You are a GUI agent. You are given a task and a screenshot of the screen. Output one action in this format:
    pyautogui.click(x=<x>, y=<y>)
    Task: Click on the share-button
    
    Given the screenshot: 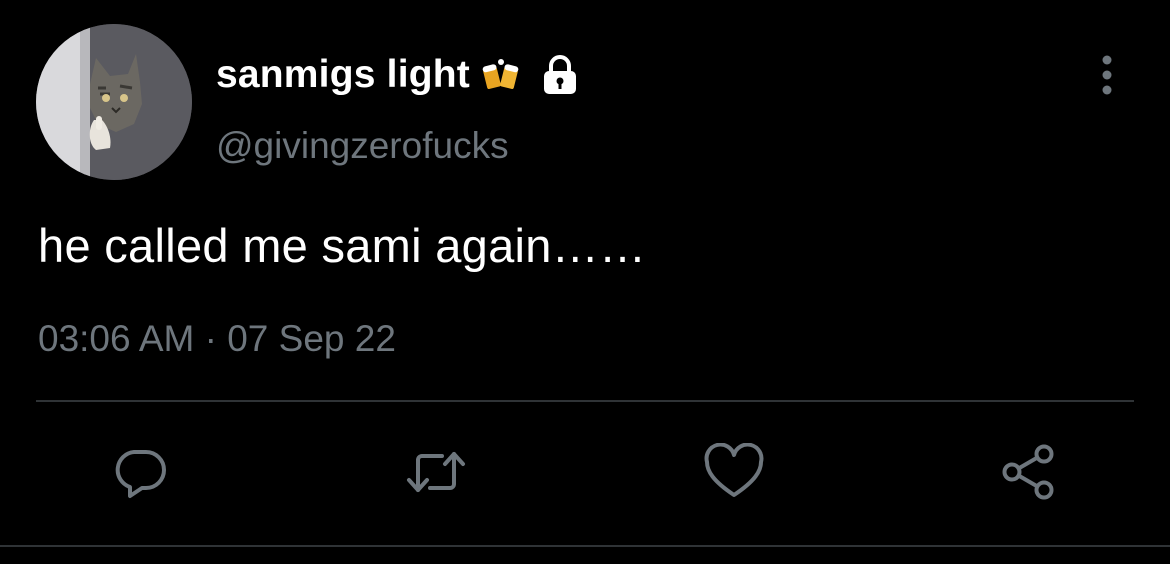 What is the action you would take?
    pyautogui.click(x=1028, y=472)
    